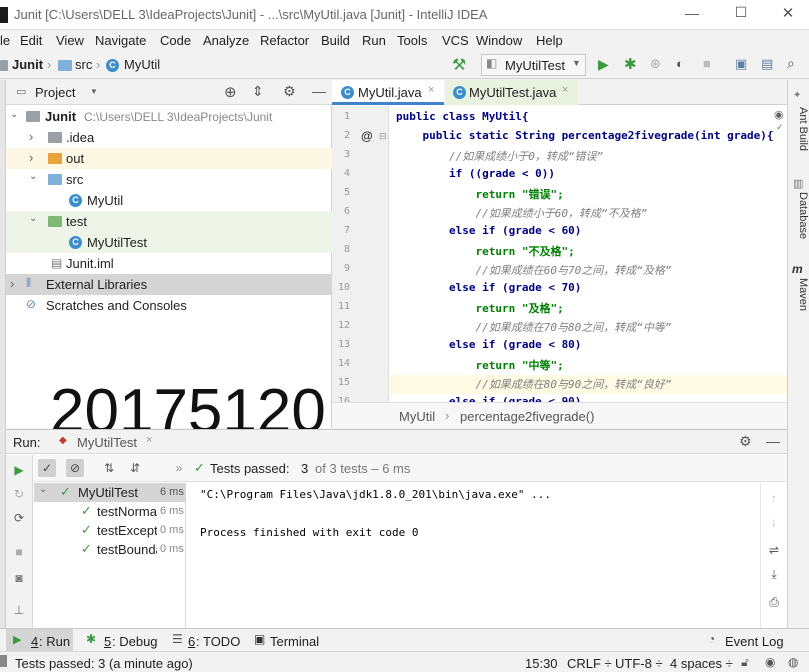 This screenshot has width=809, height=672. What do you see at coordinates (767, 64) in the screenshot?
I see `sdk-icon: ▤` at bounding box center [767, 64].